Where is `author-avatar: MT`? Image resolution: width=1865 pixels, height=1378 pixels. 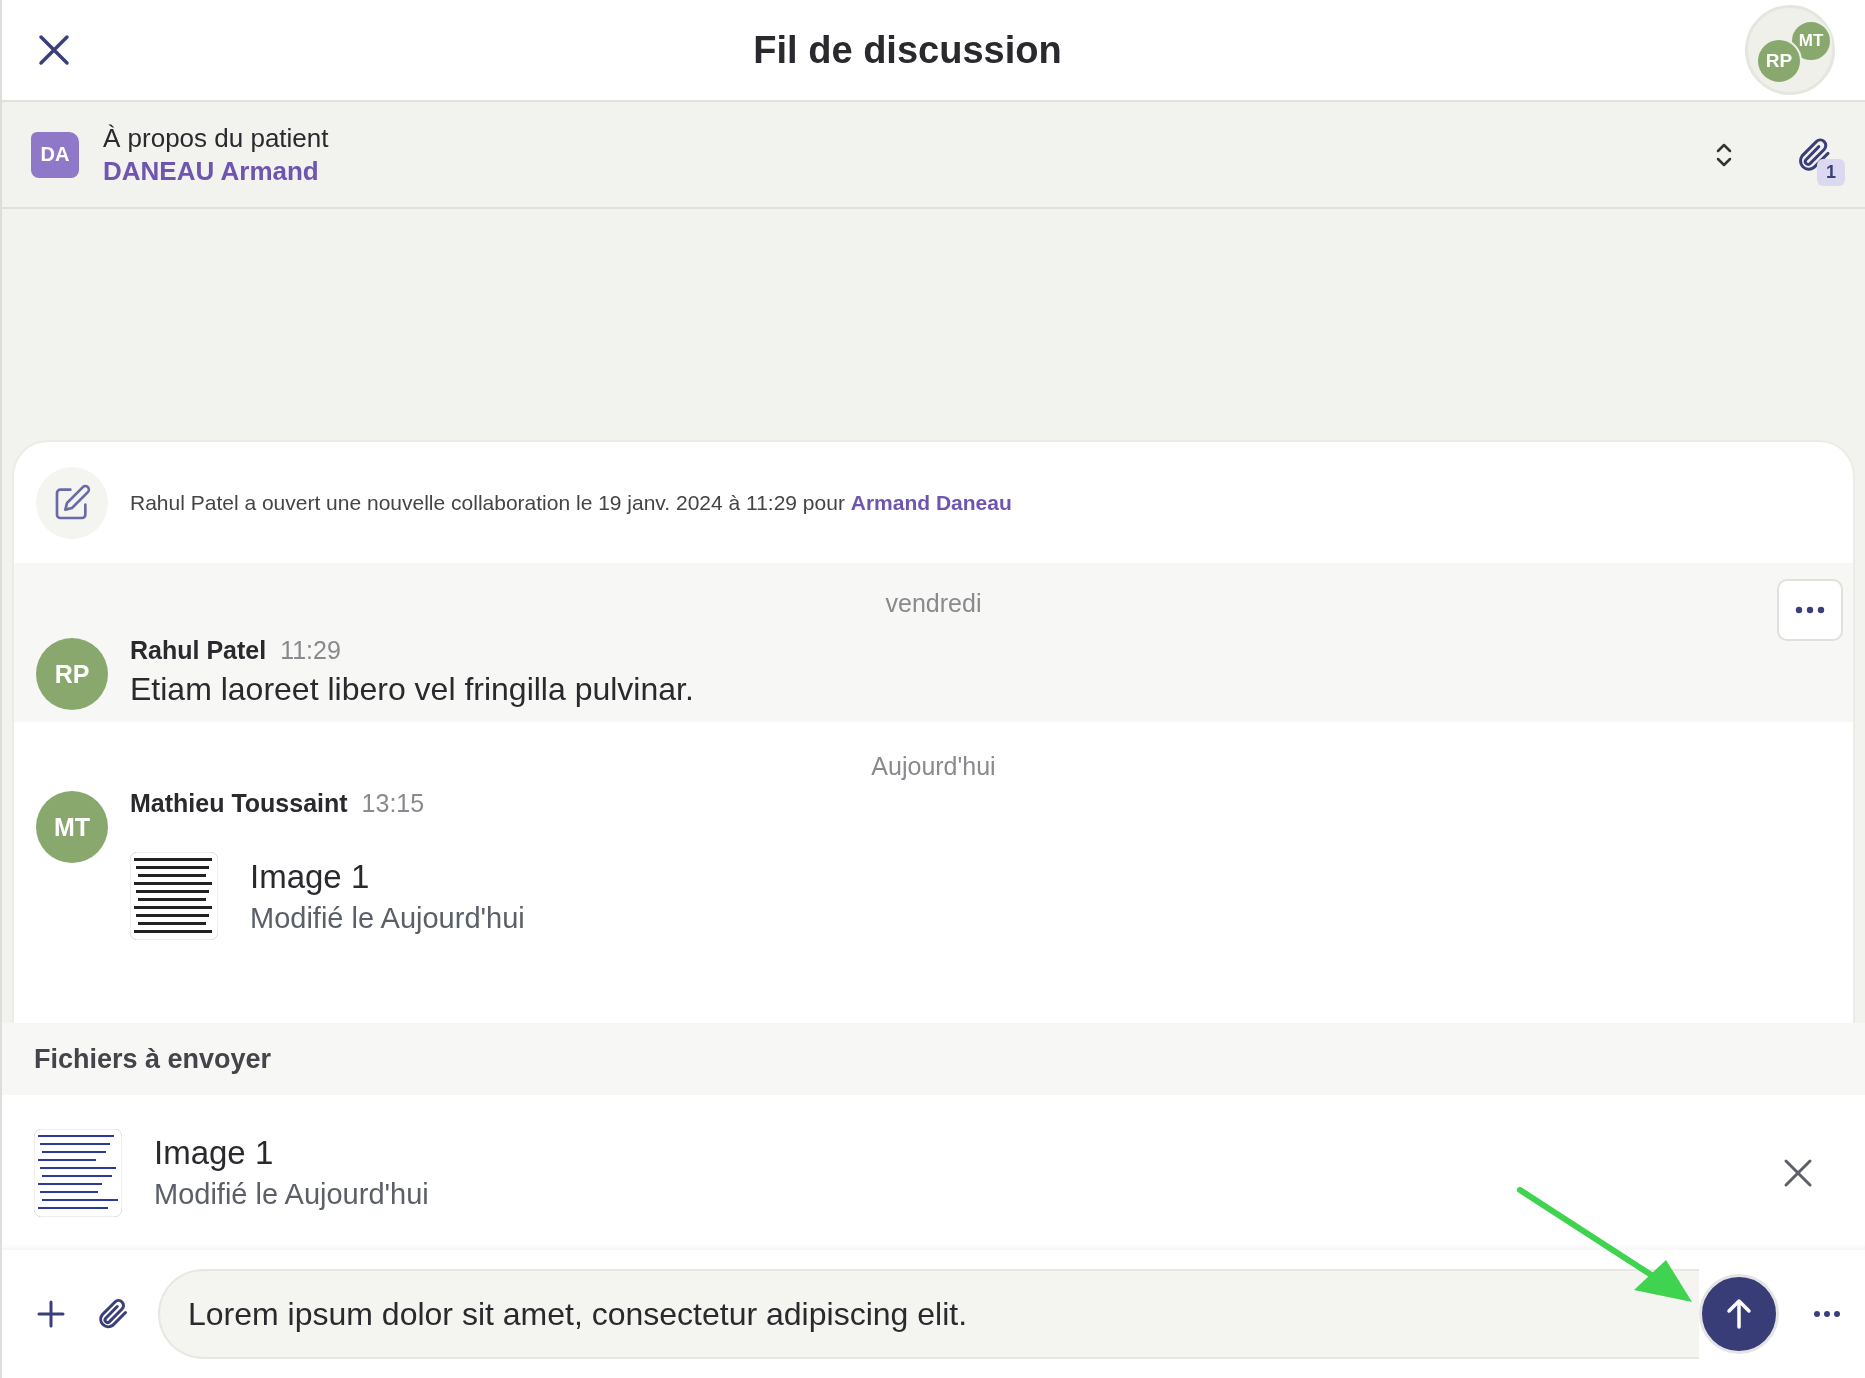 author-avatar: MT is located at coordinates (72, 827).